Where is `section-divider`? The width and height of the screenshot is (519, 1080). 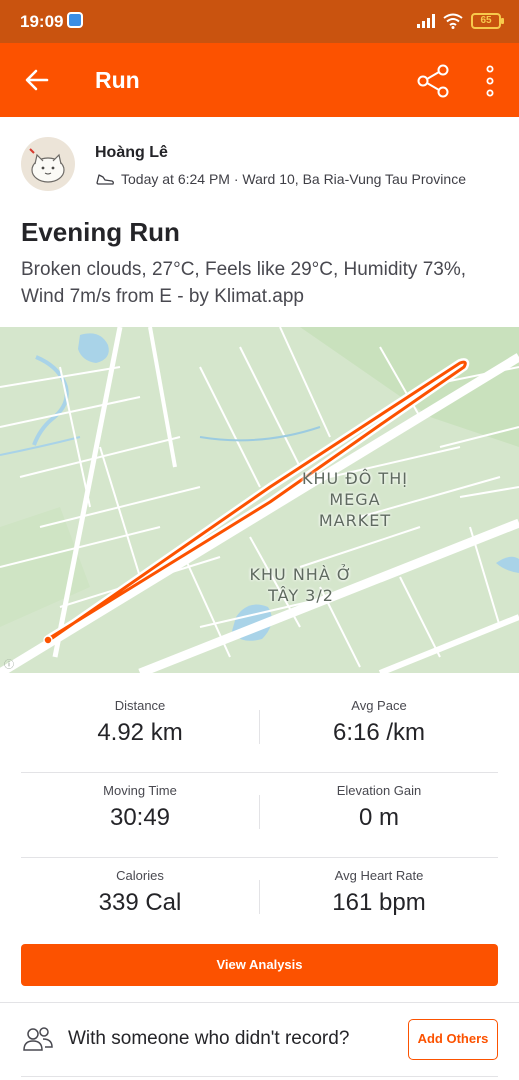
section-divider is located at coordinates (259, 1002).